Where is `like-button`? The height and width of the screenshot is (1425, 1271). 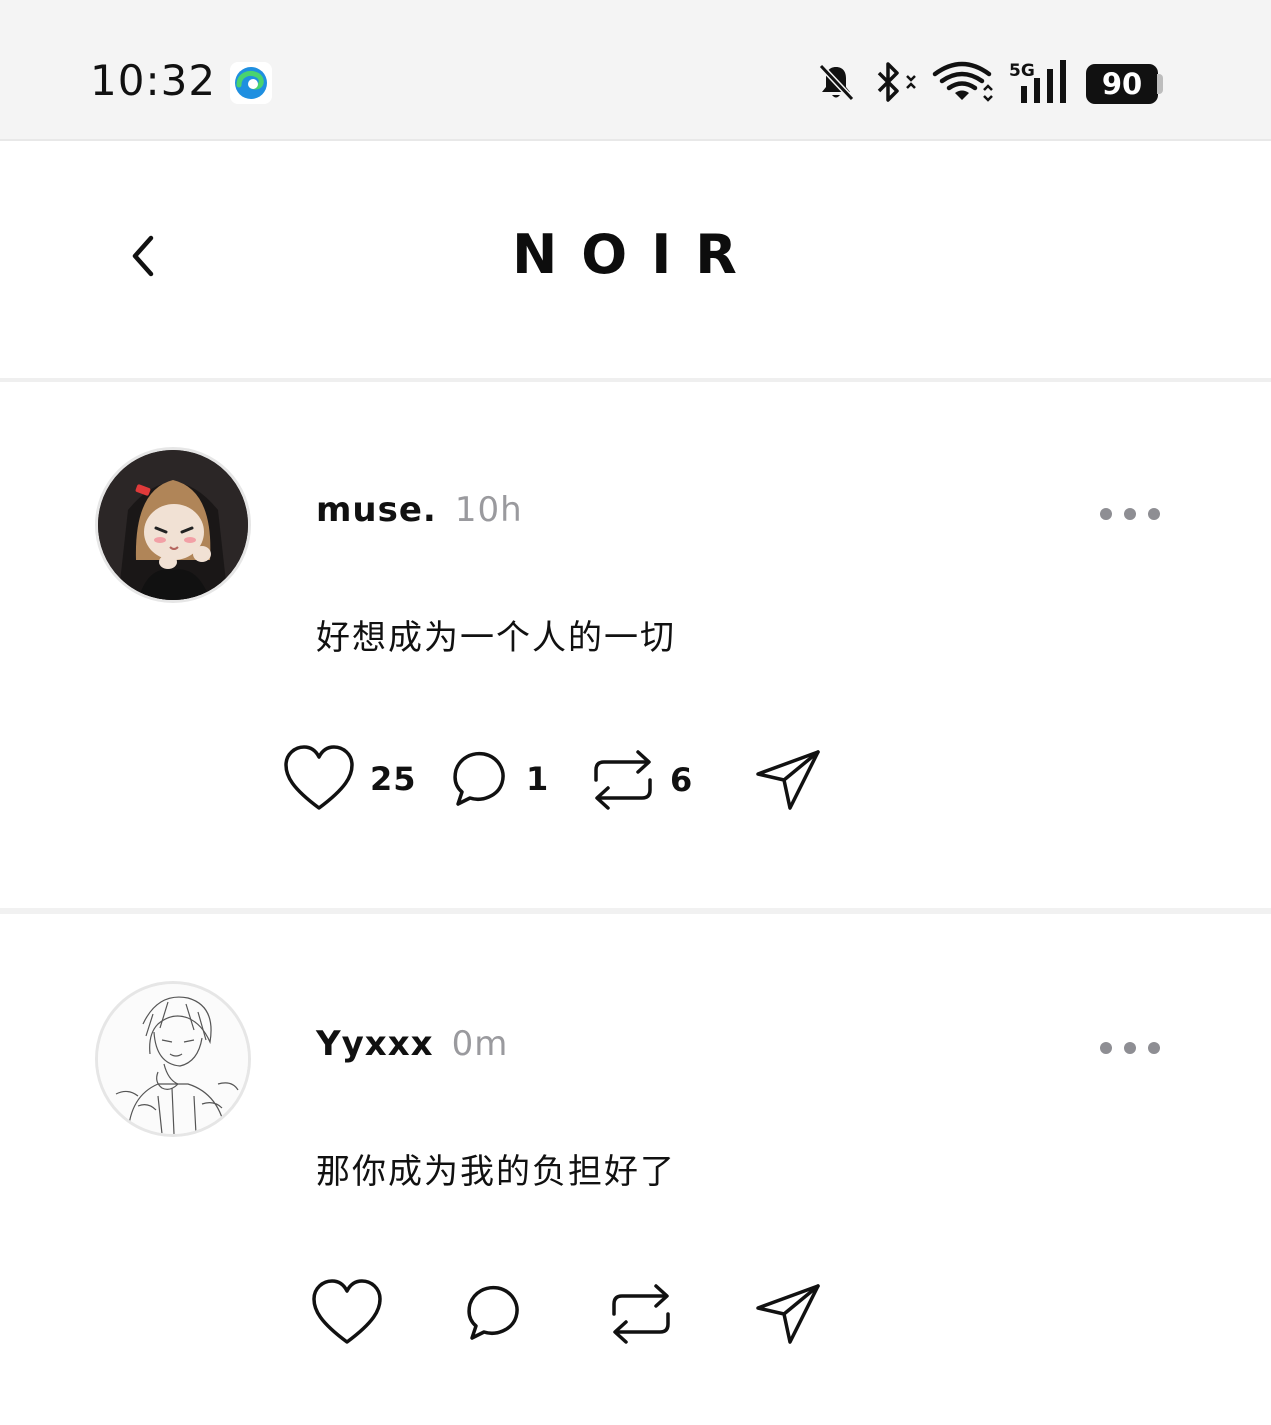
like-button is located at coordinates (347, 1313).